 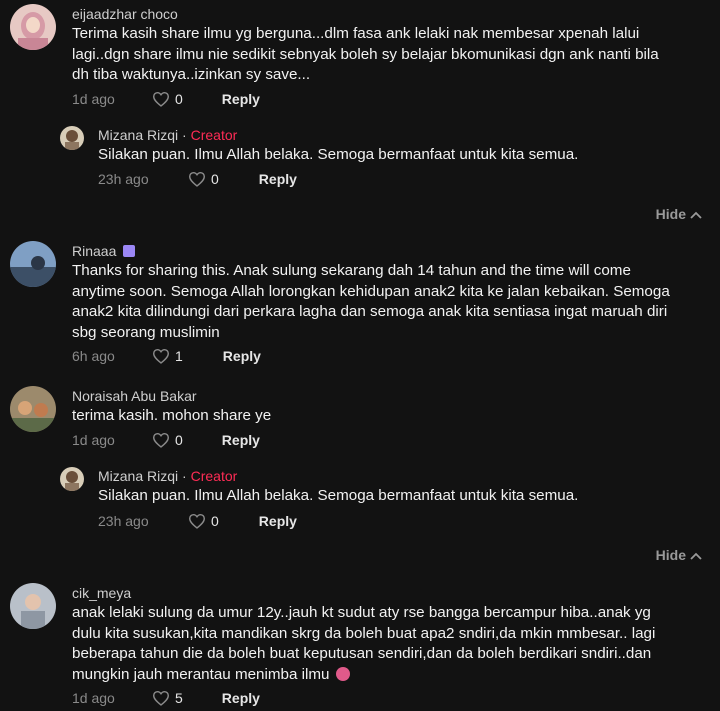 I want to click on comment-time: 6h ago, so click(x=93, y=356).